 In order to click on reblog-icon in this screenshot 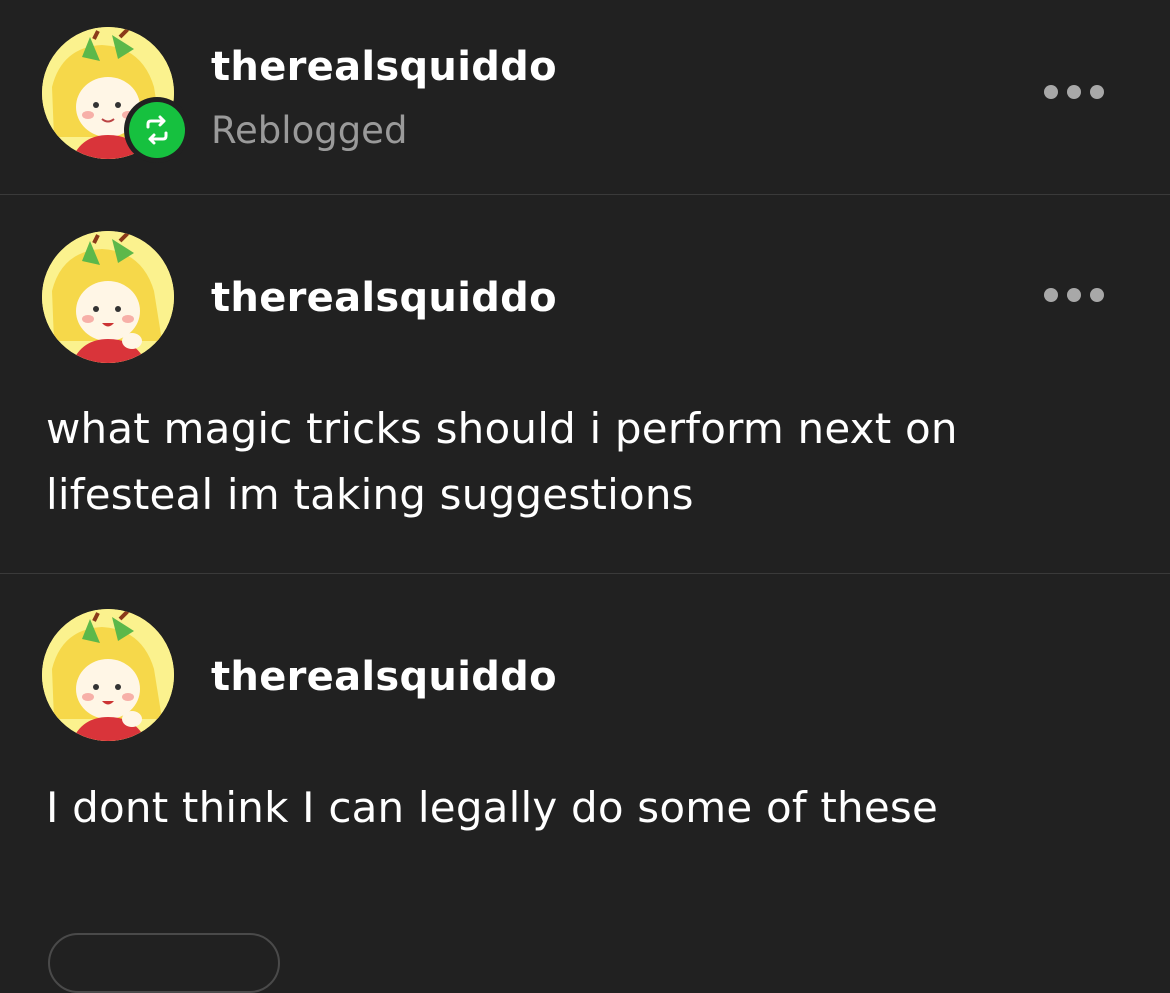, I will do `click(157, 130)`.